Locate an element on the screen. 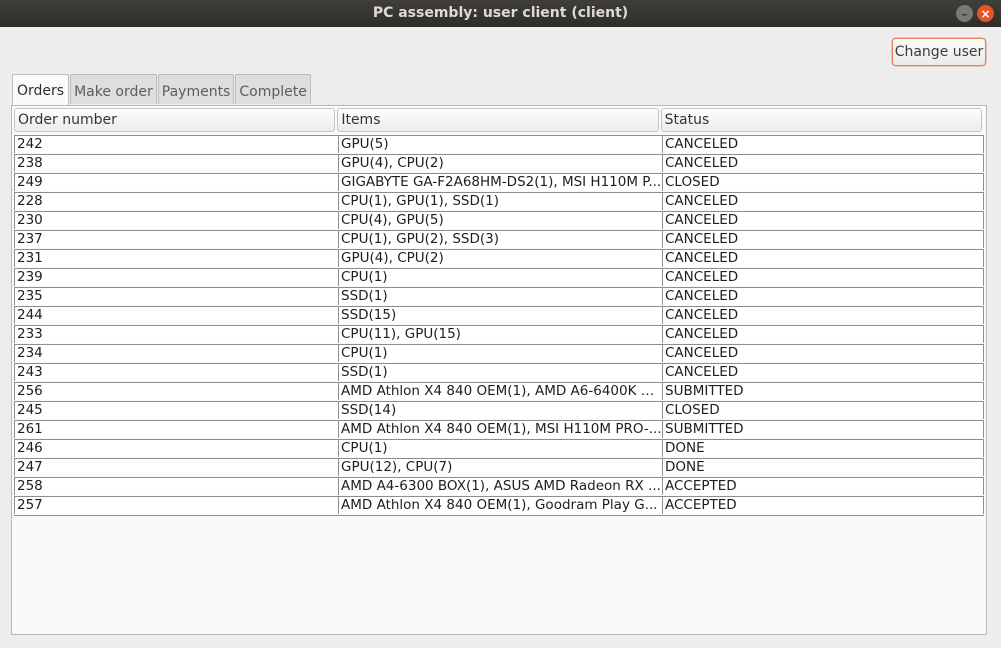  table-row: 235 SSD(1) CANCELED is located at coordinates (499, 297).